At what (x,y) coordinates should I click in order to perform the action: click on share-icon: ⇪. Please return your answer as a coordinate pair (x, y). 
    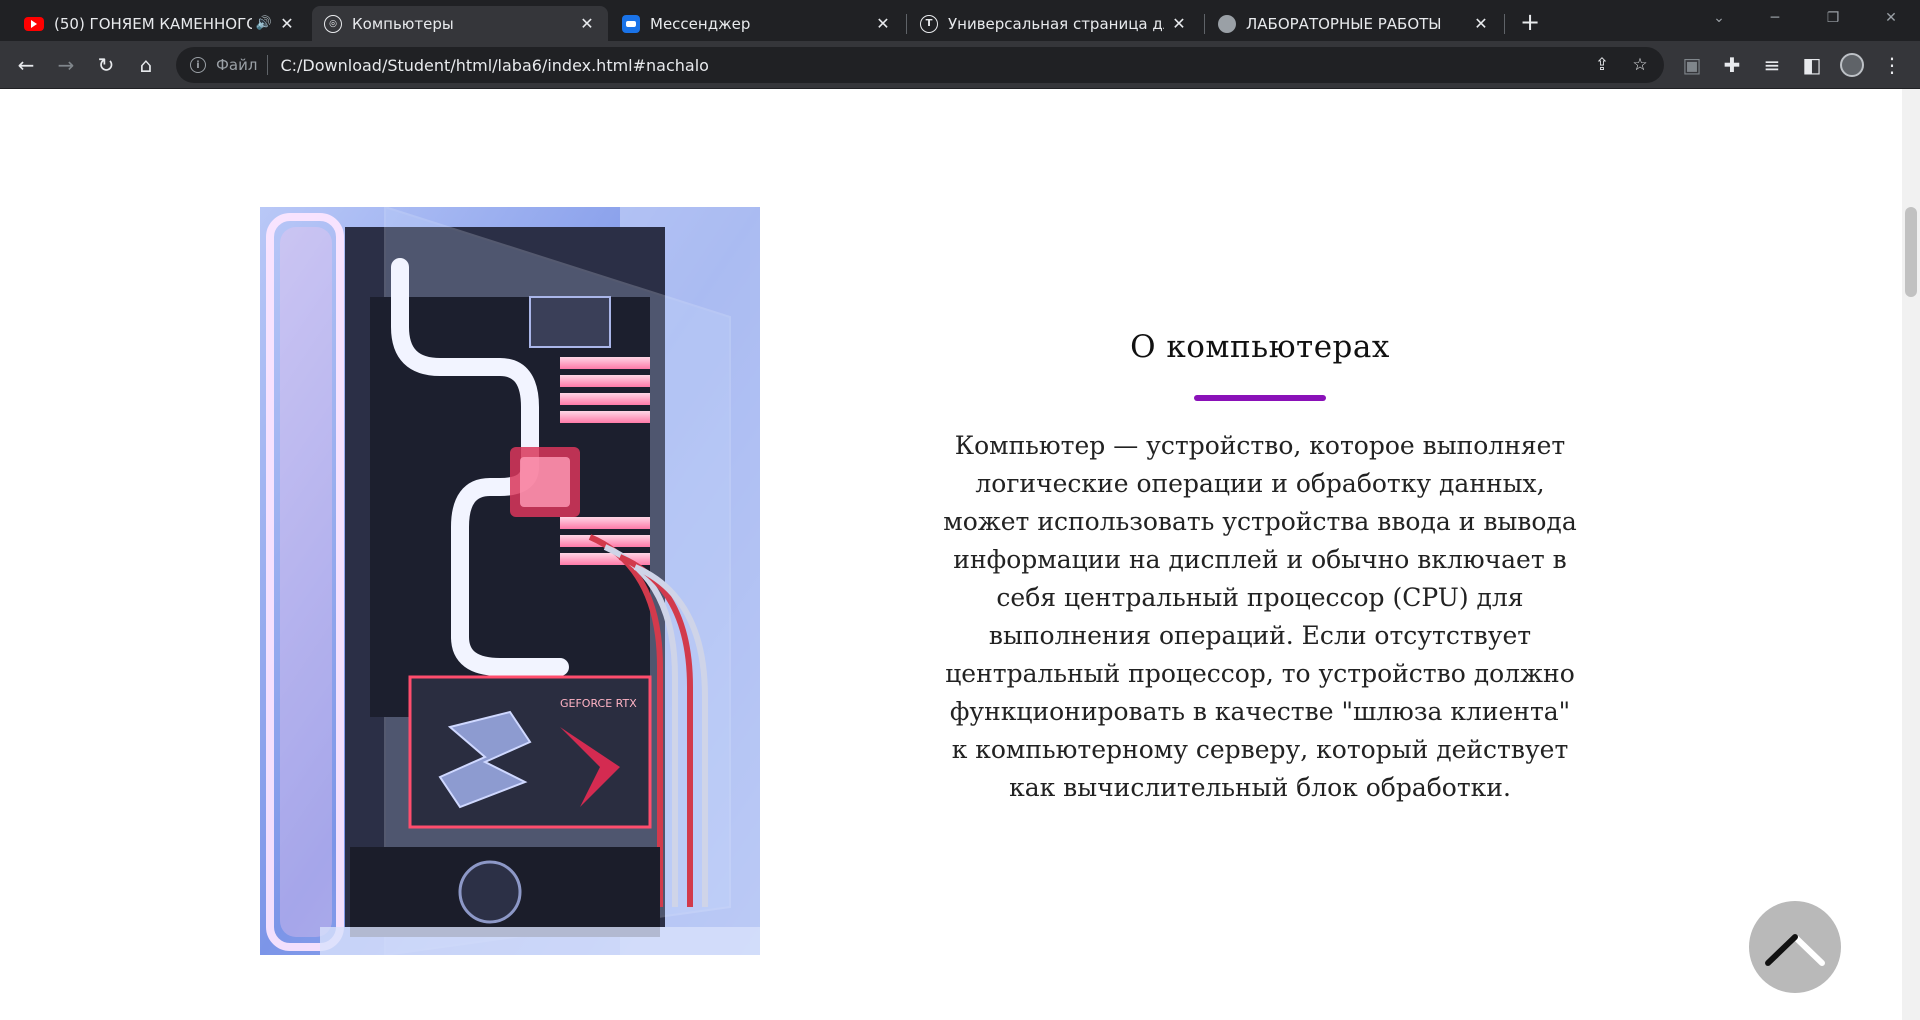
    Looking at the image, I should click on (1602, 65).